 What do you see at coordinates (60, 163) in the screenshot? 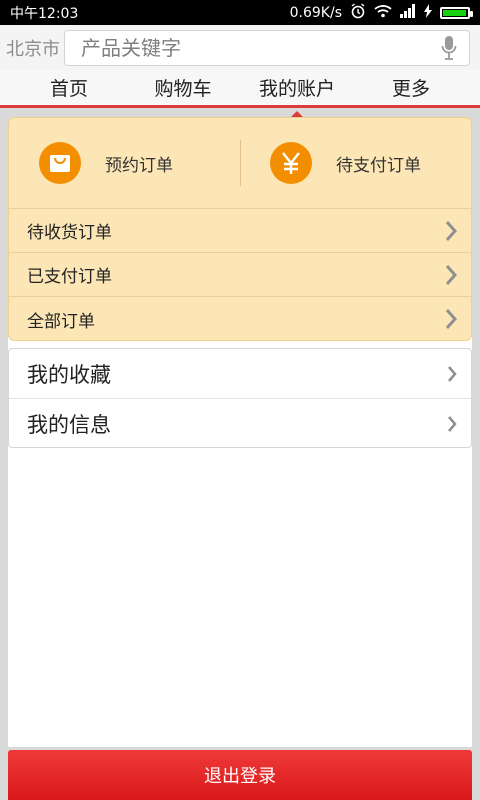
I see `shopping-bag-icon` at bounding box center [60, 163].